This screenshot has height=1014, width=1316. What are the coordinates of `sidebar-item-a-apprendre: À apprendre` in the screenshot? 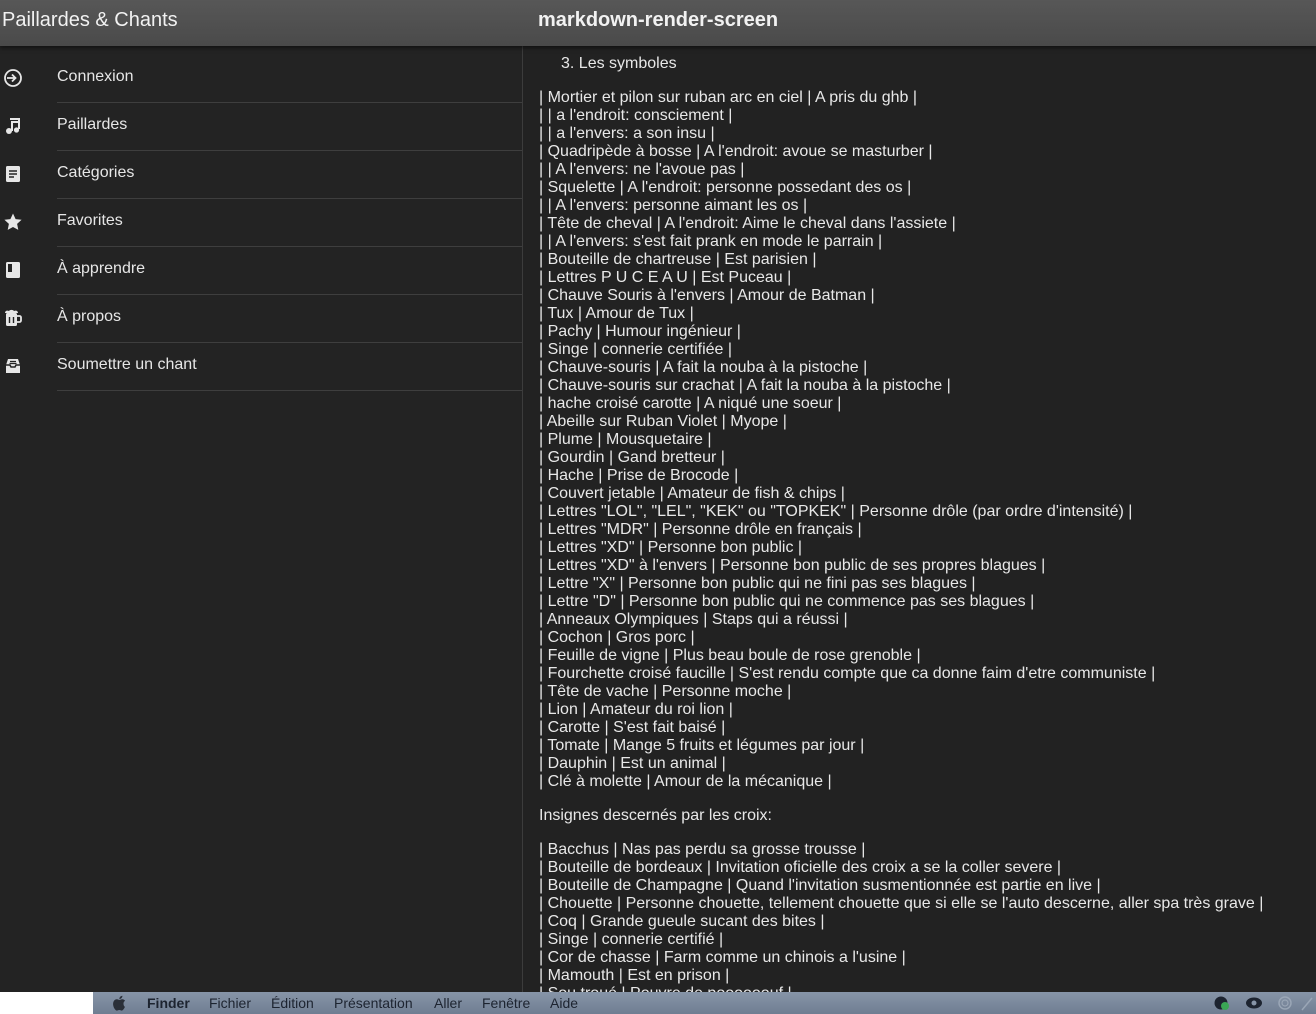 It's located at (261, 271).